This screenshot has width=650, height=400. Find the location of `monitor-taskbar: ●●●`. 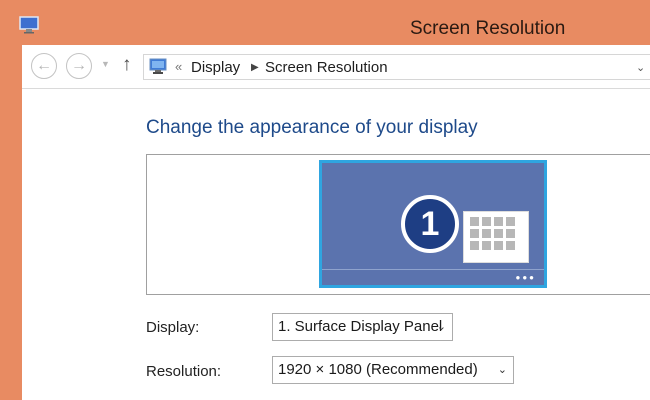

monitor-taskbar: ●●● is located at coordinates (433, 277).